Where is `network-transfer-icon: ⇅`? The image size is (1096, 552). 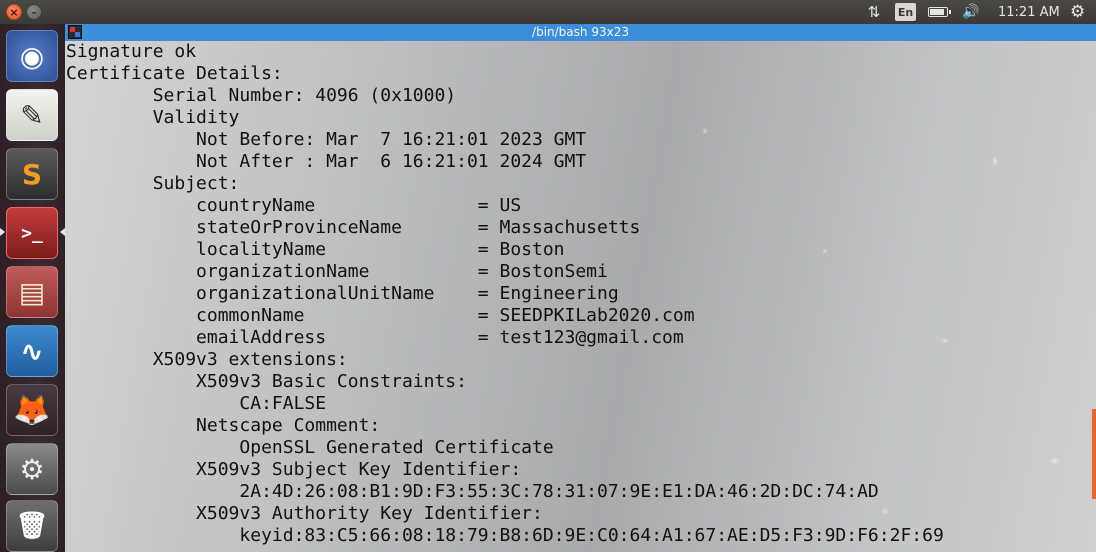
network-transfer-icon: ⇅ is located at coordinates (874, 12).